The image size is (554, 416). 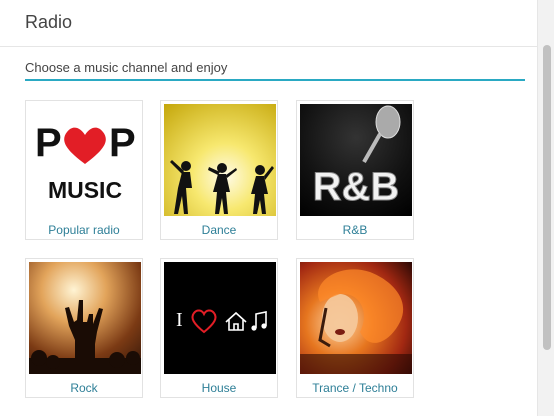 What do you see at coordinates (268, 23) in the screenshot?
I see `page-header: Radio` at bounding box center [268, 23].